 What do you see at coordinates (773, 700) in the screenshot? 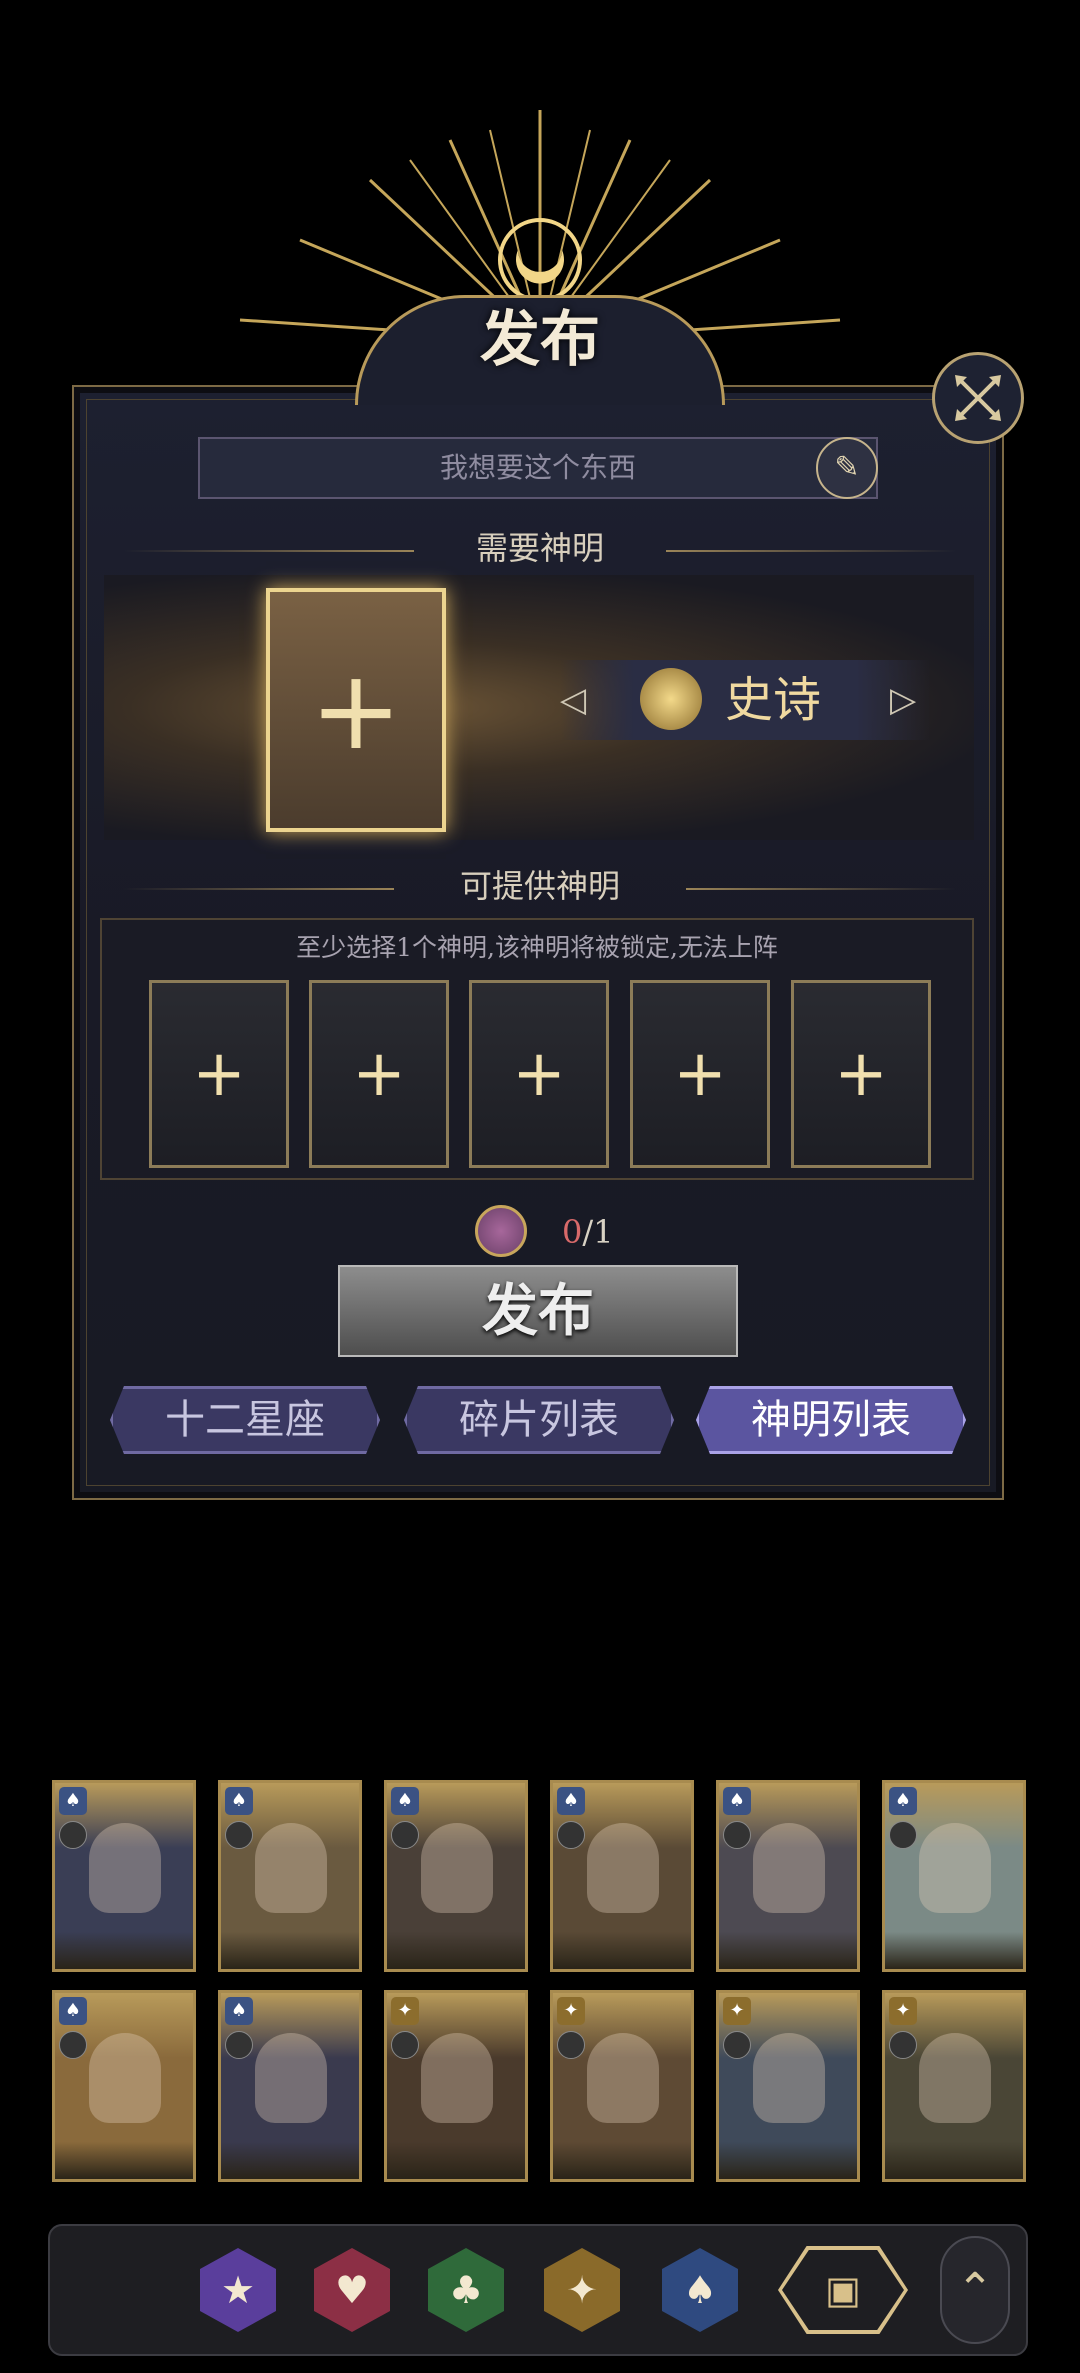
I see `rarity-label: 史诗` at bounding box center [773, 700].